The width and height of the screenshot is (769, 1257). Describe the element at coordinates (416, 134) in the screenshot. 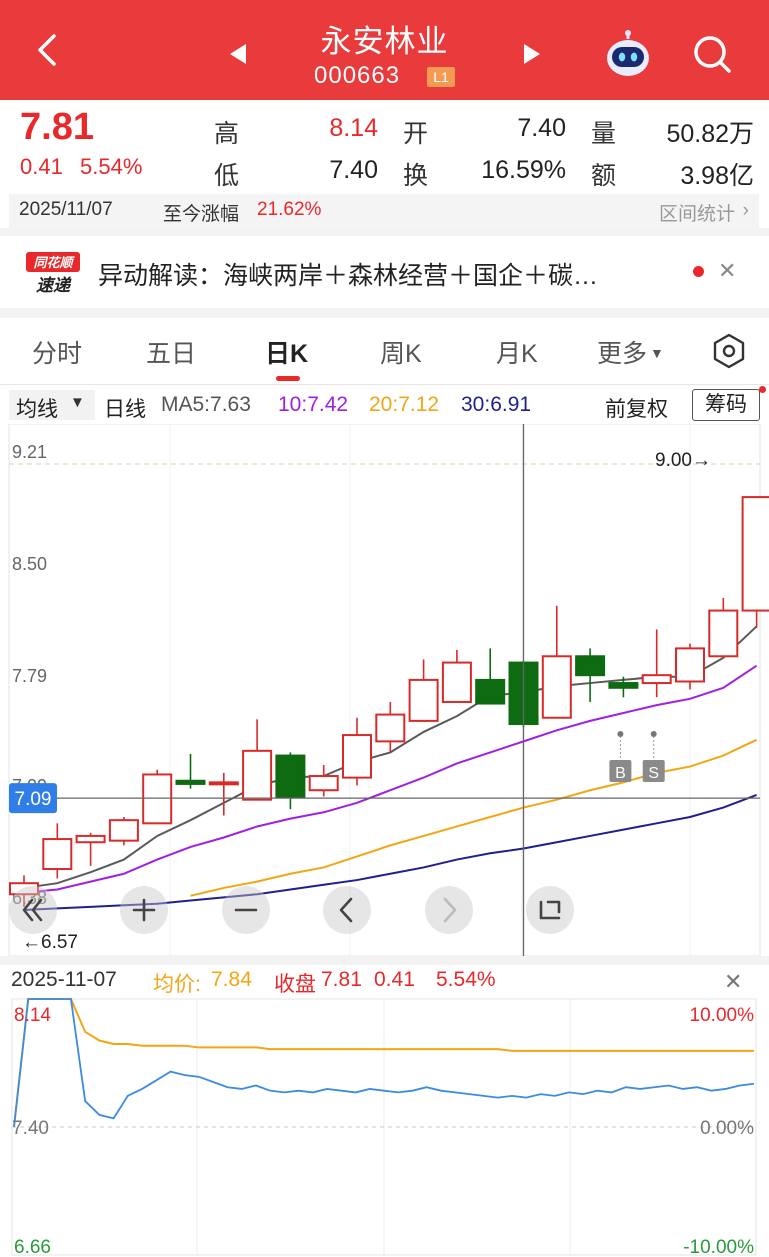

I see `open-label: 开` at that location.